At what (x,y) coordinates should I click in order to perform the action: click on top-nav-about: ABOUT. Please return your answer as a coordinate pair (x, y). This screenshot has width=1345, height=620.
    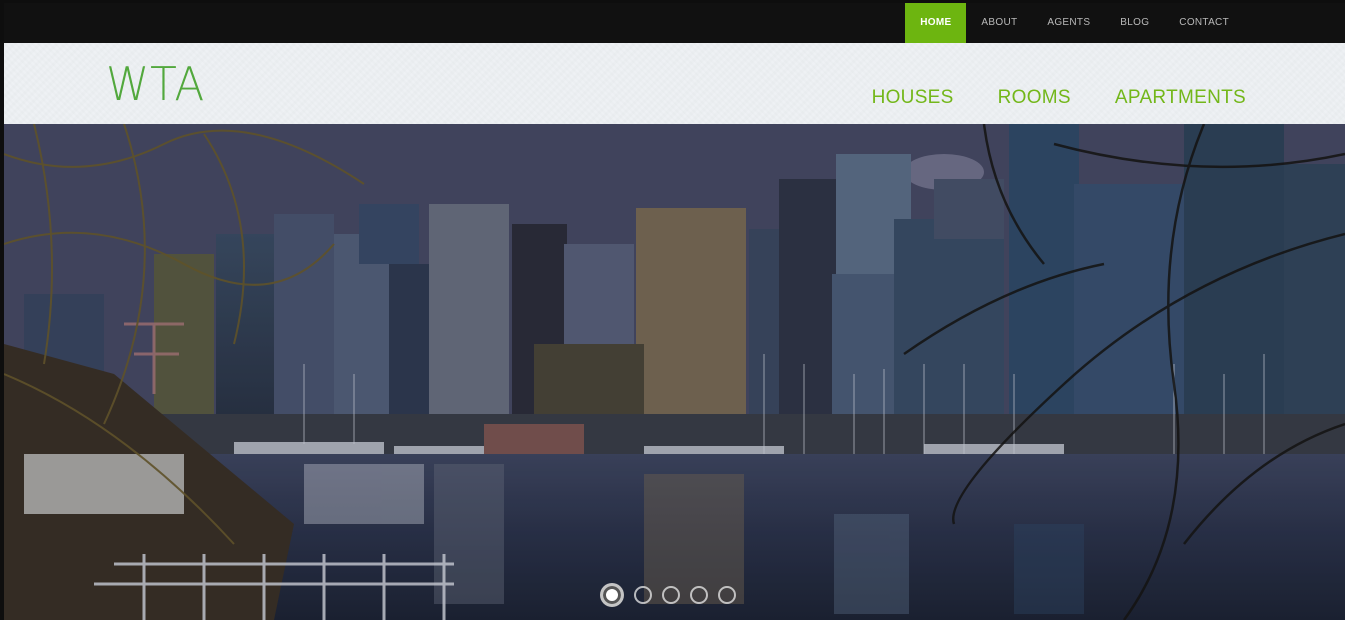
    Looking at the image, I should click on (999, 23).